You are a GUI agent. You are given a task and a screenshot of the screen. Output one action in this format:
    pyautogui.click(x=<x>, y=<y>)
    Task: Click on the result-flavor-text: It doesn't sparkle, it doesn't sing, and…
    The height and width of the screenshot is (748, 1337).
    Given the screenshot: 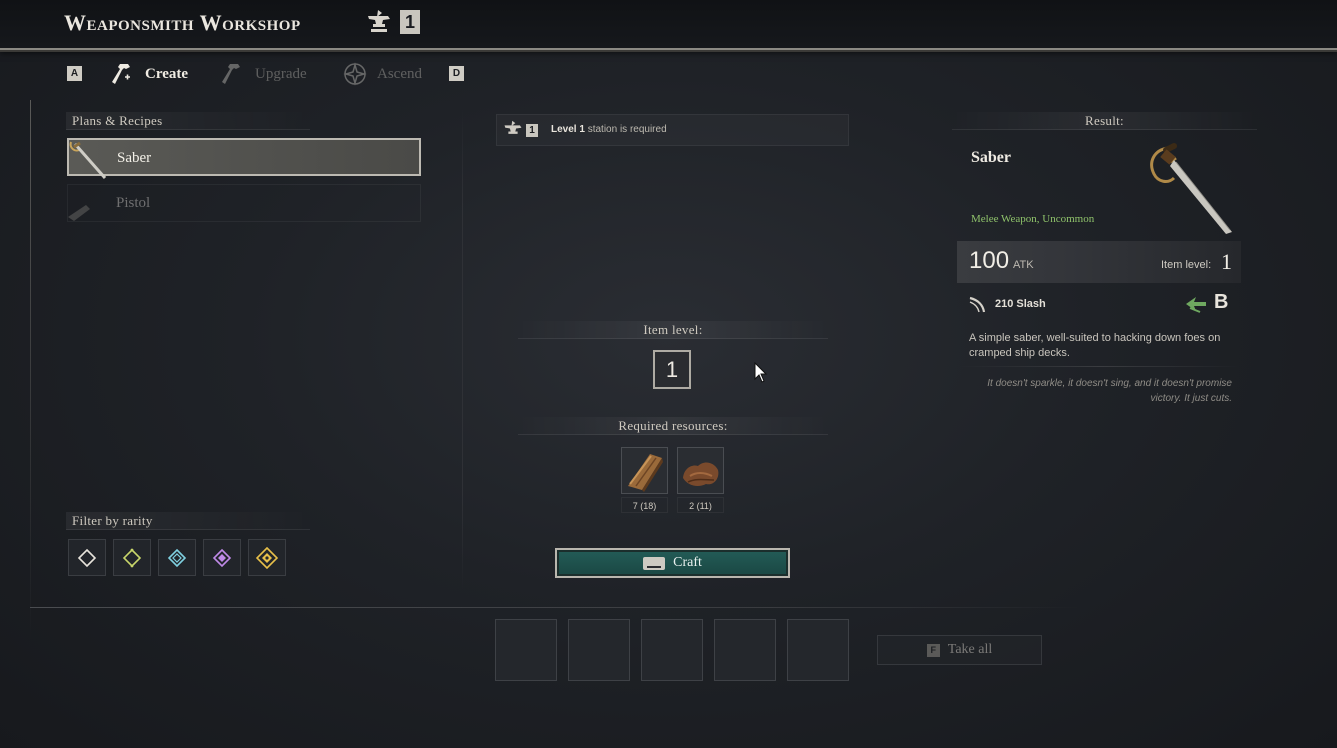 What is the action you would take?
    pyautogui.click(x=1109, y=391)
    